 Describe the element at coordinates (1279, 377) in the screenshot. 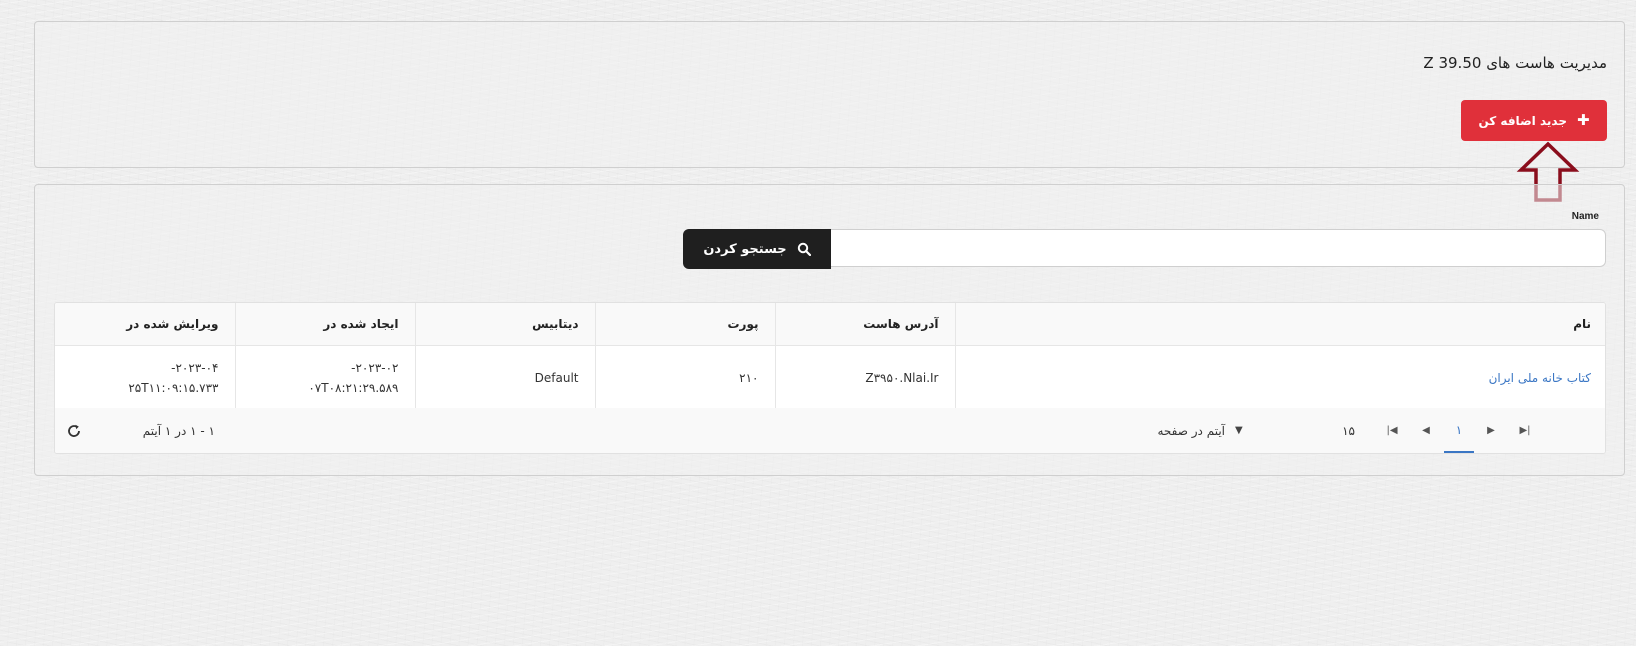

I see `cell-name: کتاب خانه ملی ایران` at that location.